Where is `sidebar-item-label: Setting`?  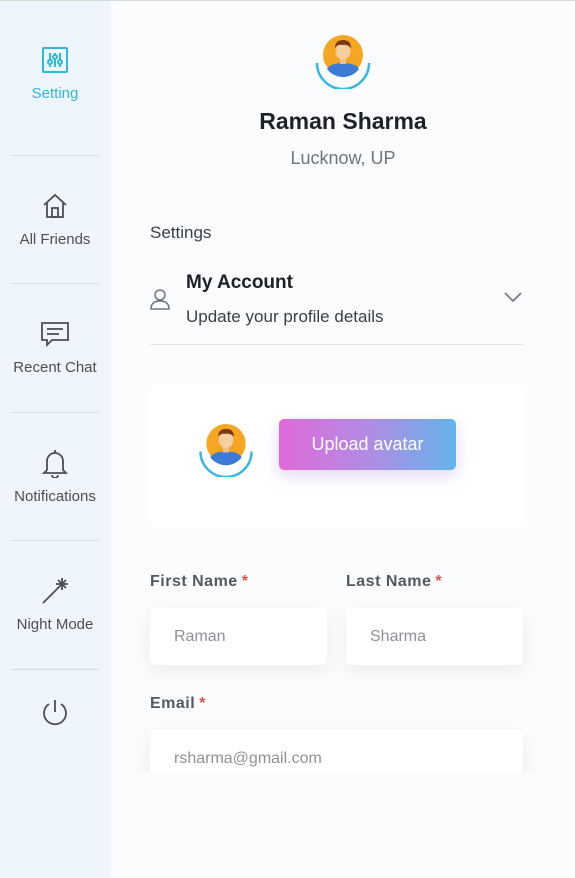 sidebar-item-label: Setting is located at coordinates (55, 93).